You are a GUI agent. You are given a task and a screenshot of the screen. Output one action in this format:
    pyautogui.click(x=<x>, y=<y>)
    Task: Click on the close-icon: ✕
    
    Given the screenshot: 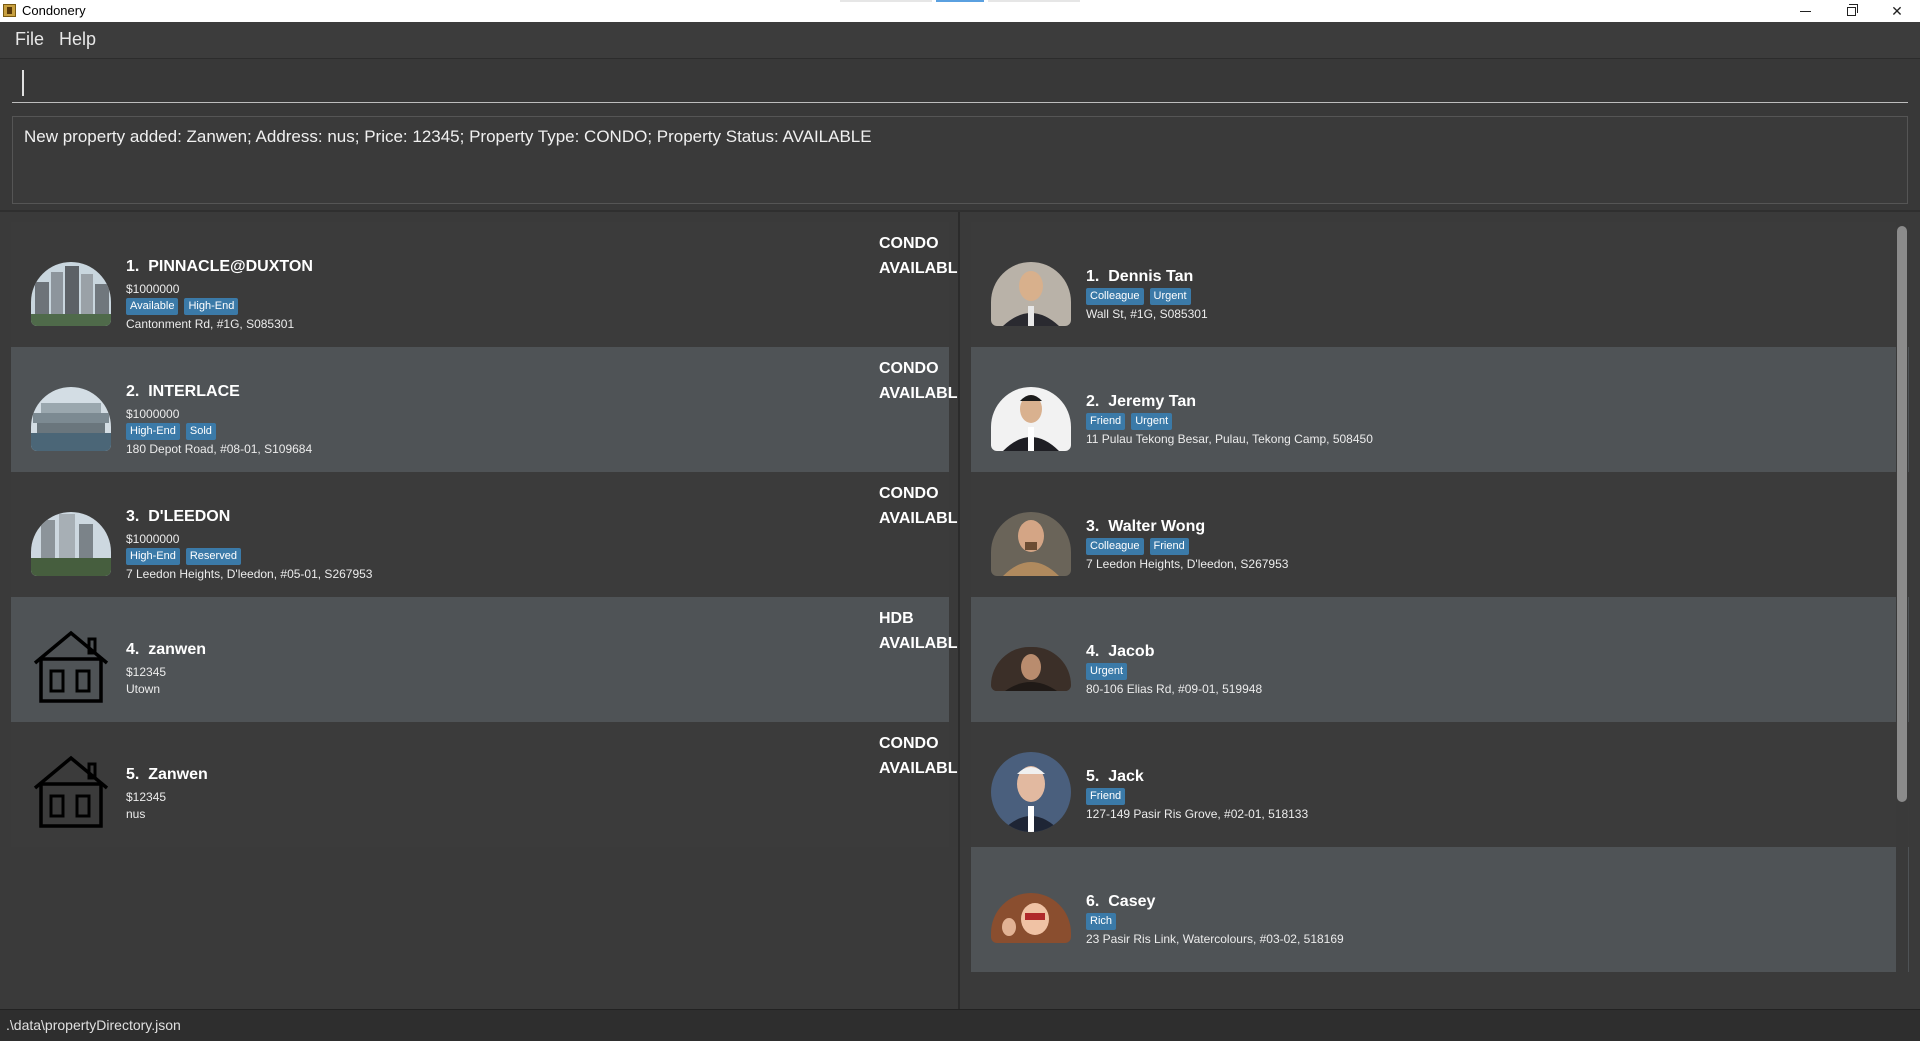 What is the action you would take?
    pyautogui.click(x=1897, y=10)
    